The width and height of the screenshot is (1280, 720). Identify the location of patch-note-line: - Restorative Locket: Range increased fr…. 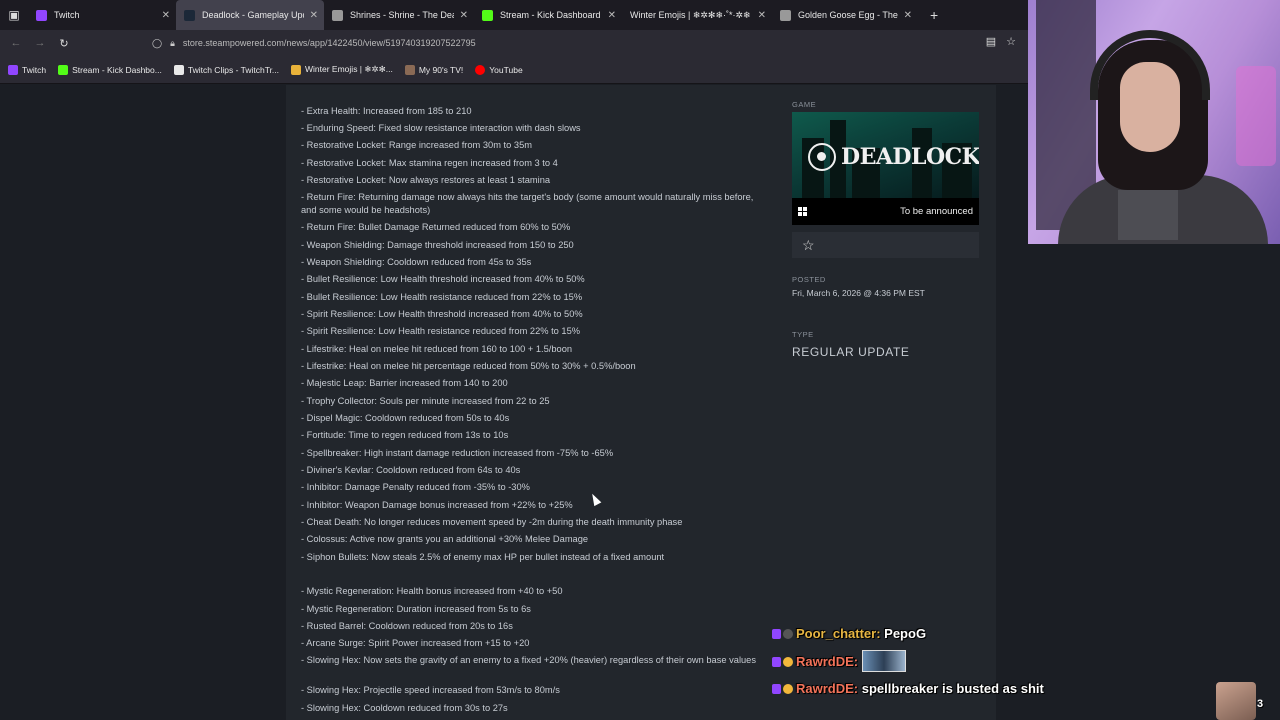
(416, 145).